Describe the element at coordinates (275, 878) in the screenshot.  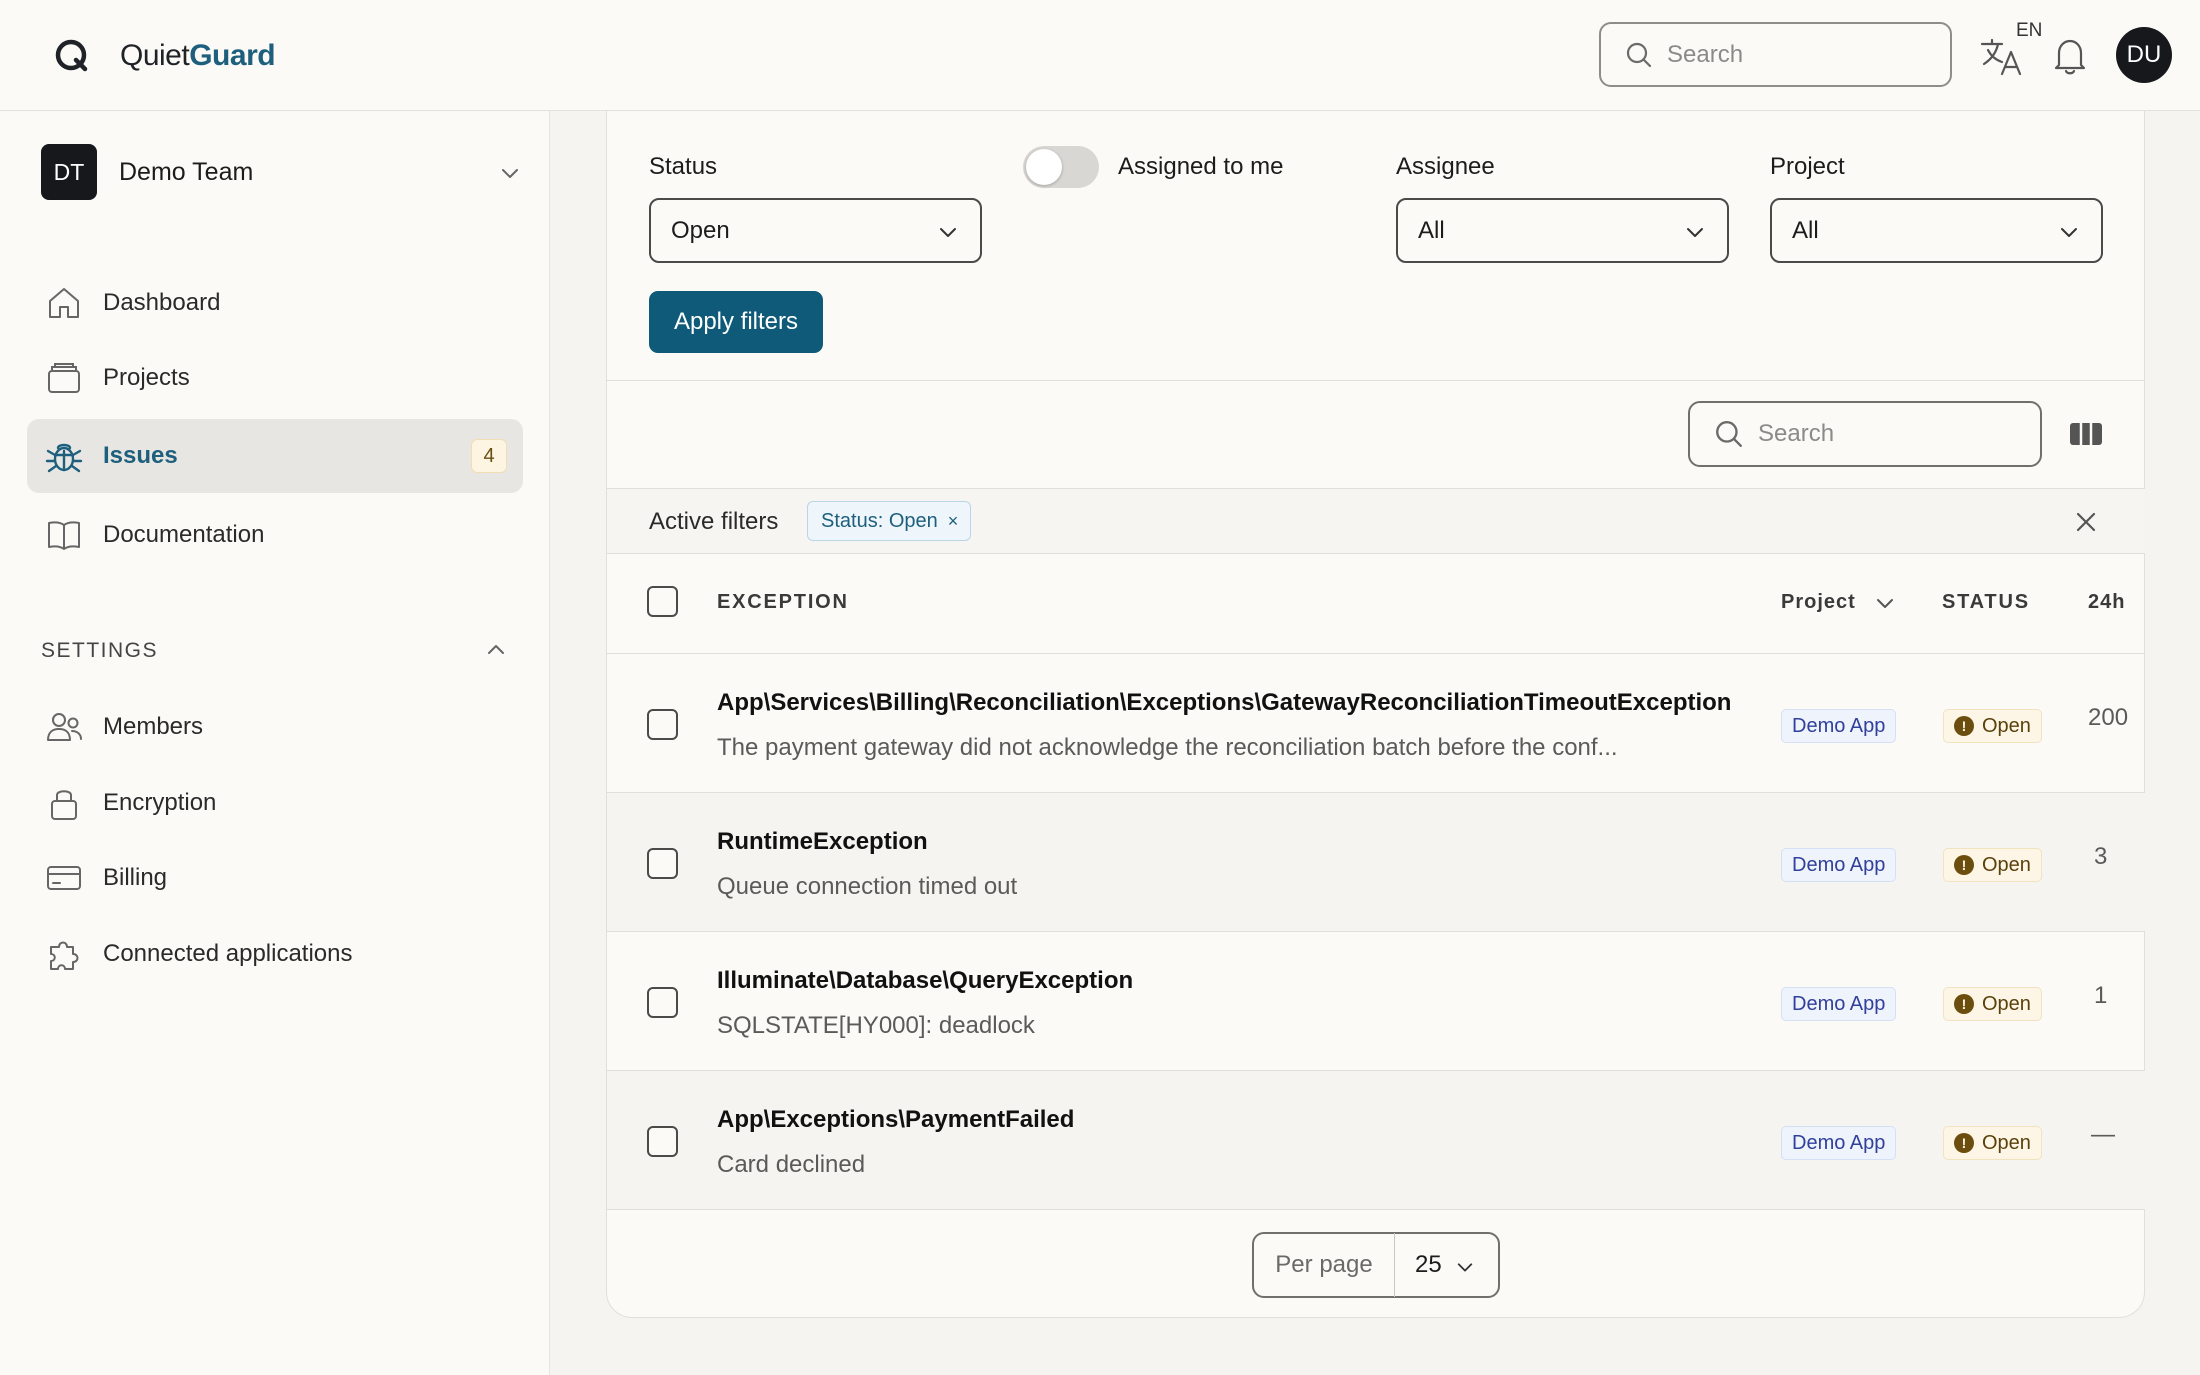
I see `sidebar-item-billing: Billing` at that location.